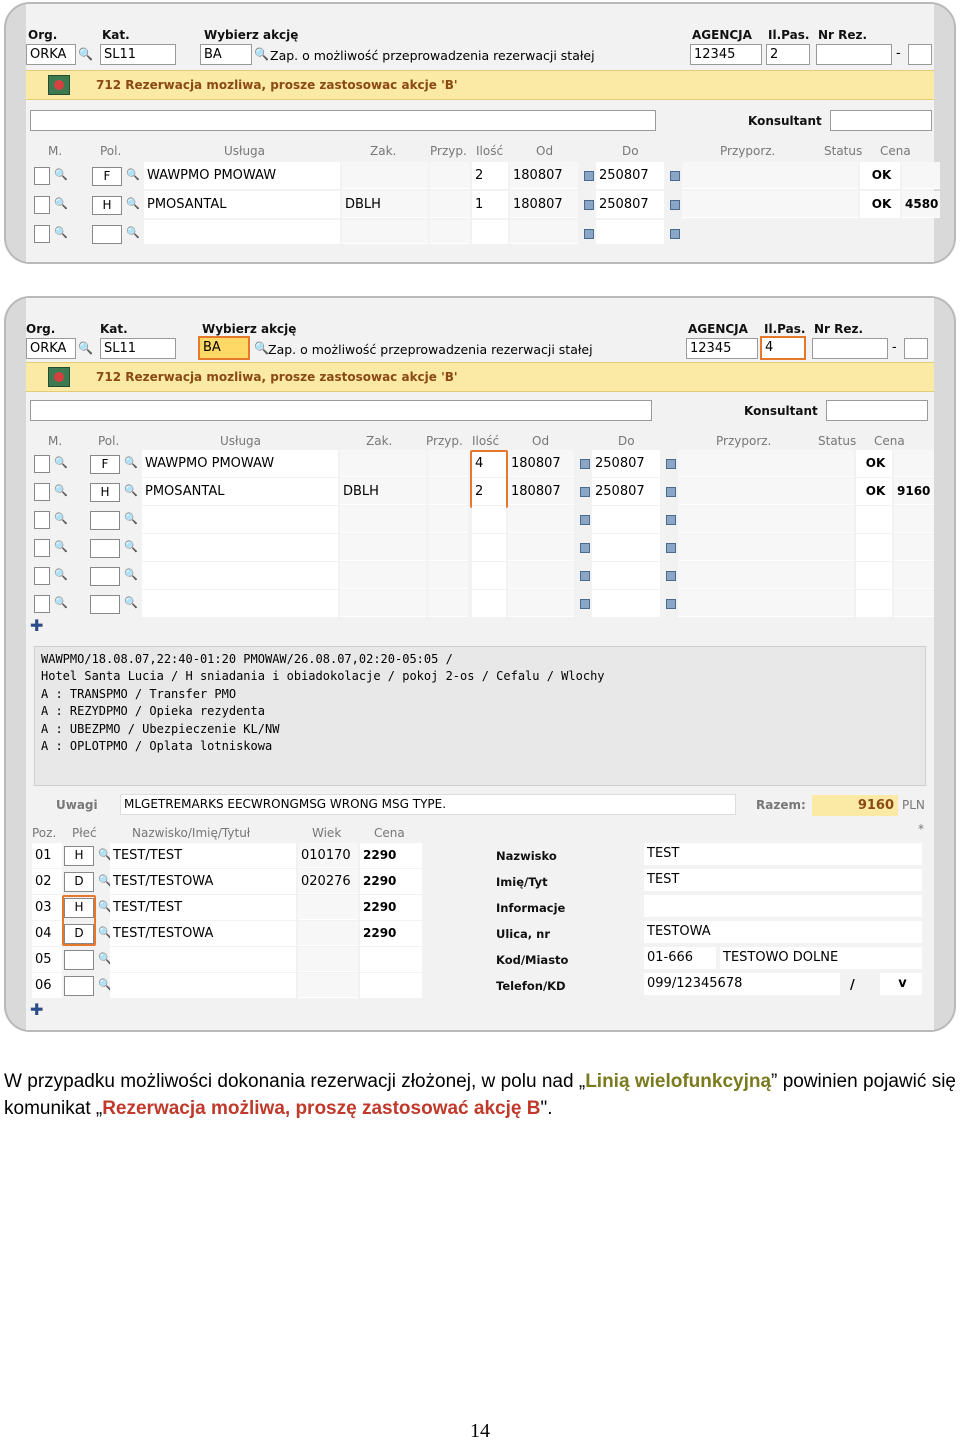 This screenshot has height=1444, width=960. What do you see at coordinates (36, 1009) in the screenshot?
I see `add-passenger-icon: ✚` at bounding box center [36, 1009].